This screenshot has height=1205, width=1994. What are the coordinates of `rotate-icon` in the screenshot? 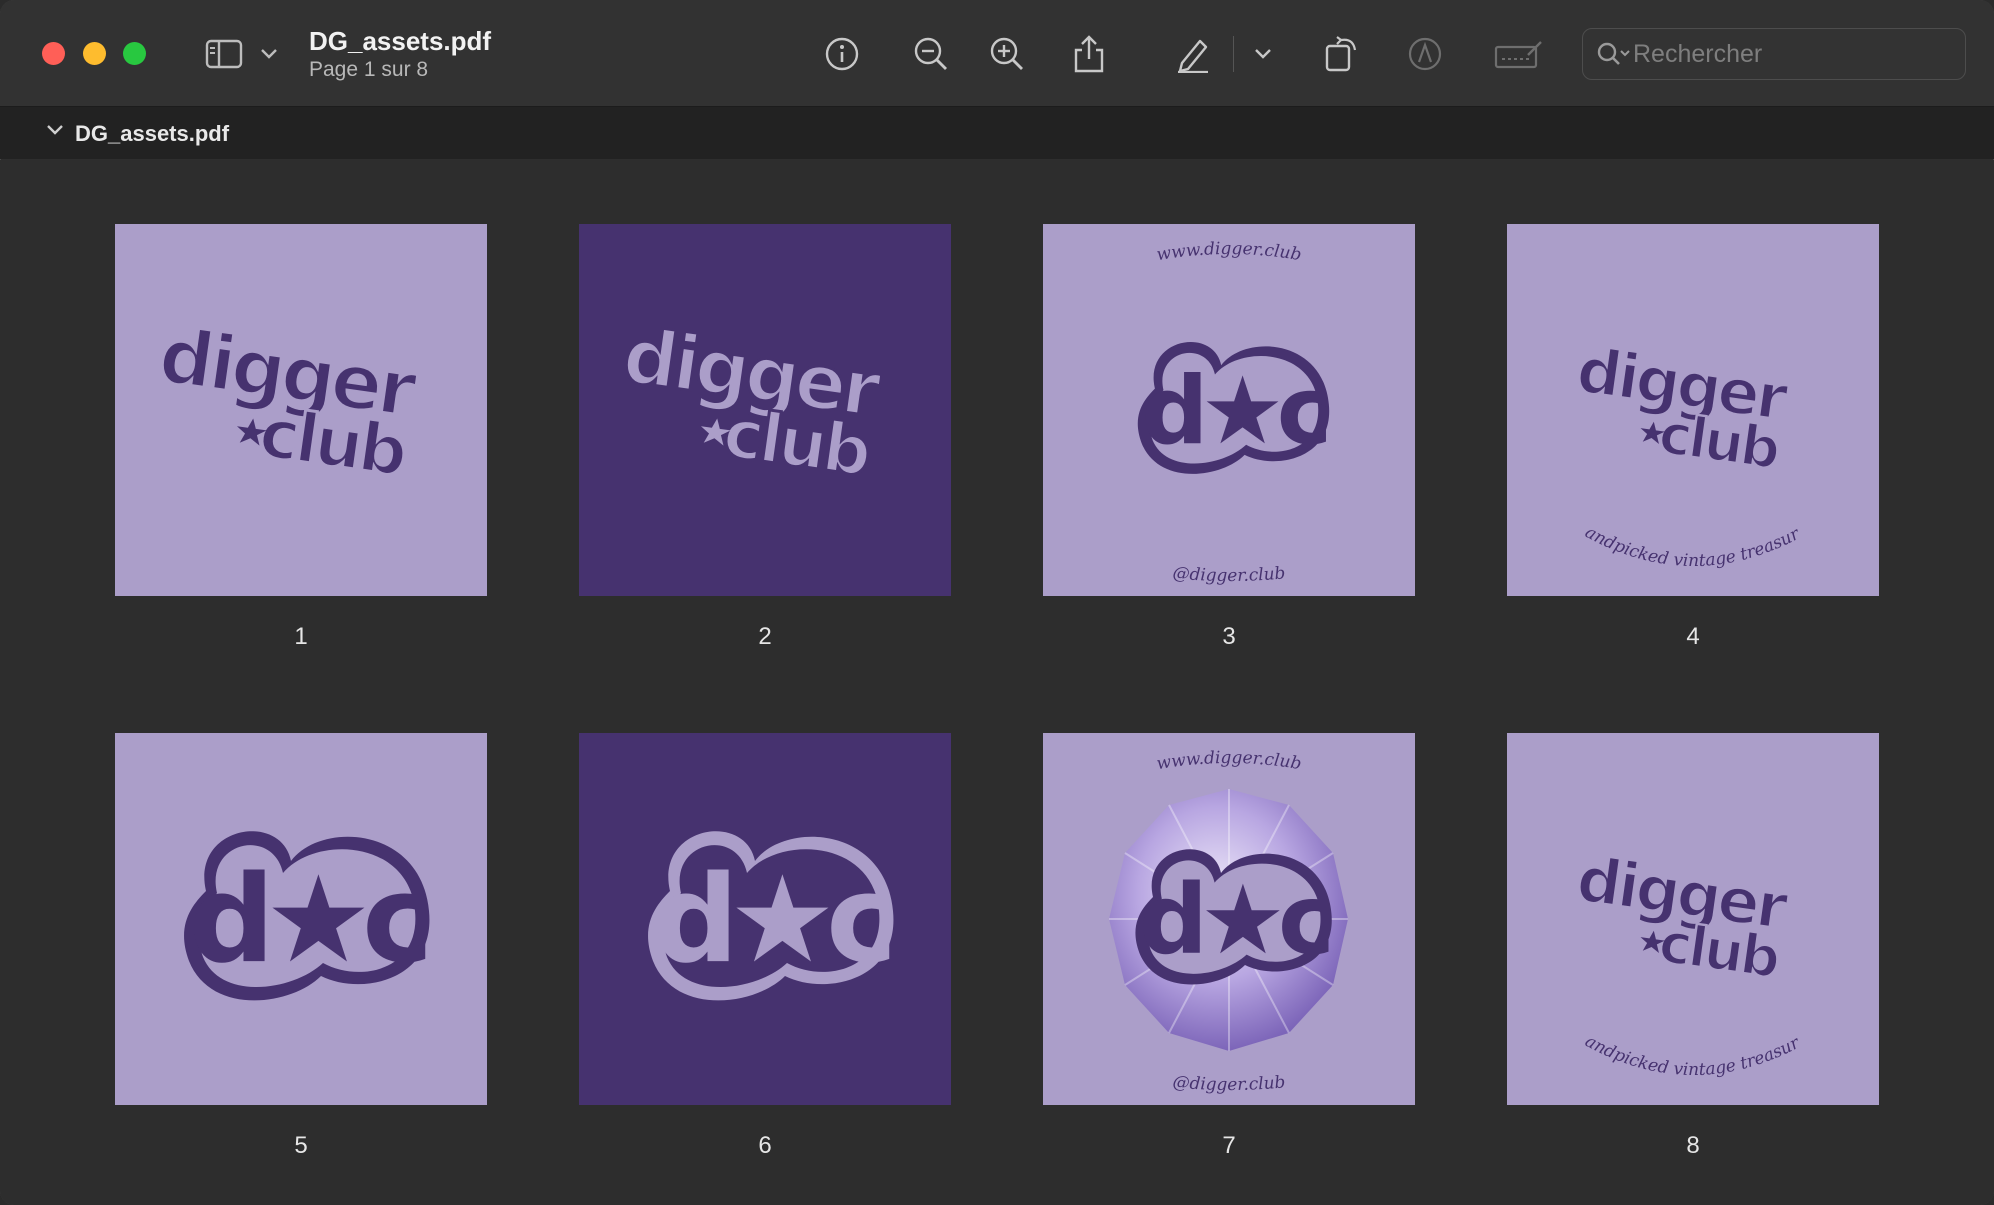 It's located at (1342, 54).